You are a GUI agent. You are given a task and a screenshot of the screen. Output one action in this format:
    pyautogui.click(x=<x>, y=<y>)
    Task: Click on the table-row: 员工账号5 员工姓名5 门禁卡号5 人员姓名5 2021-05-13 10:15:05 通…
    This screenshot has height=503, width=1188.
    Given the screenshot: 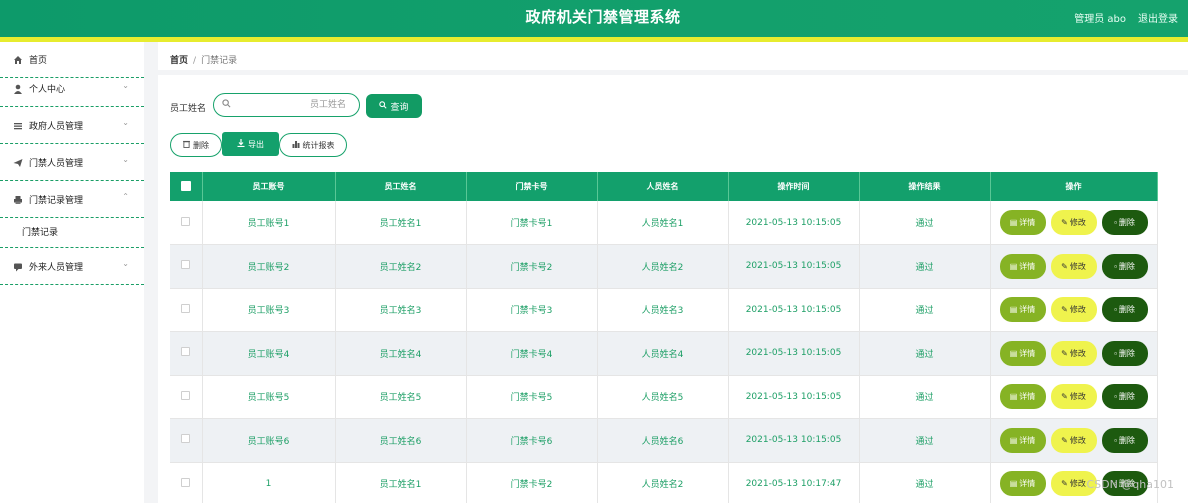 What is the action you would take?
    pyautogui.click(x=664, y=397)
    